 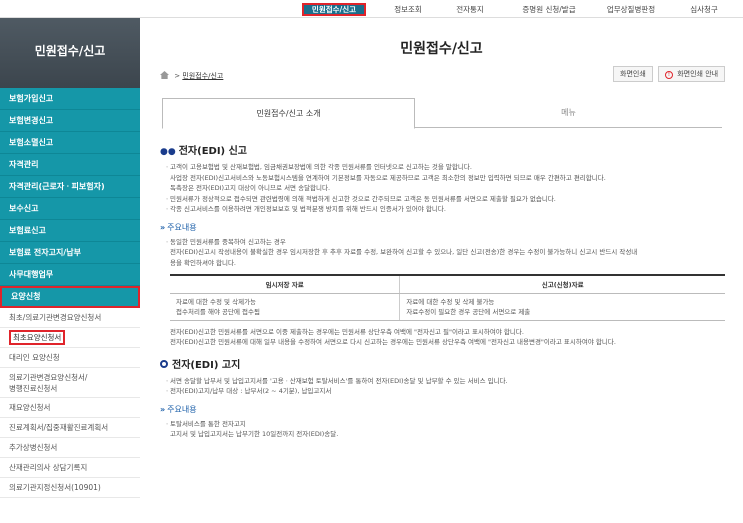 I want to click on topnav-item-appeal: 심사청구, so click(x=704, y=9).